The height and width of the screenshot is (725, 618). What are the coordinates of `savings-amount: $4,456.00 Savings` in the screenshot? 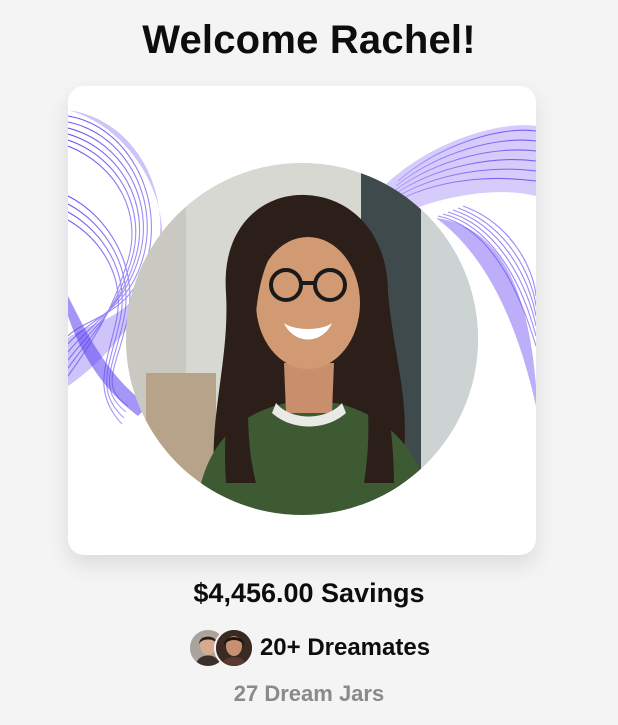 It's located at (309, 593).